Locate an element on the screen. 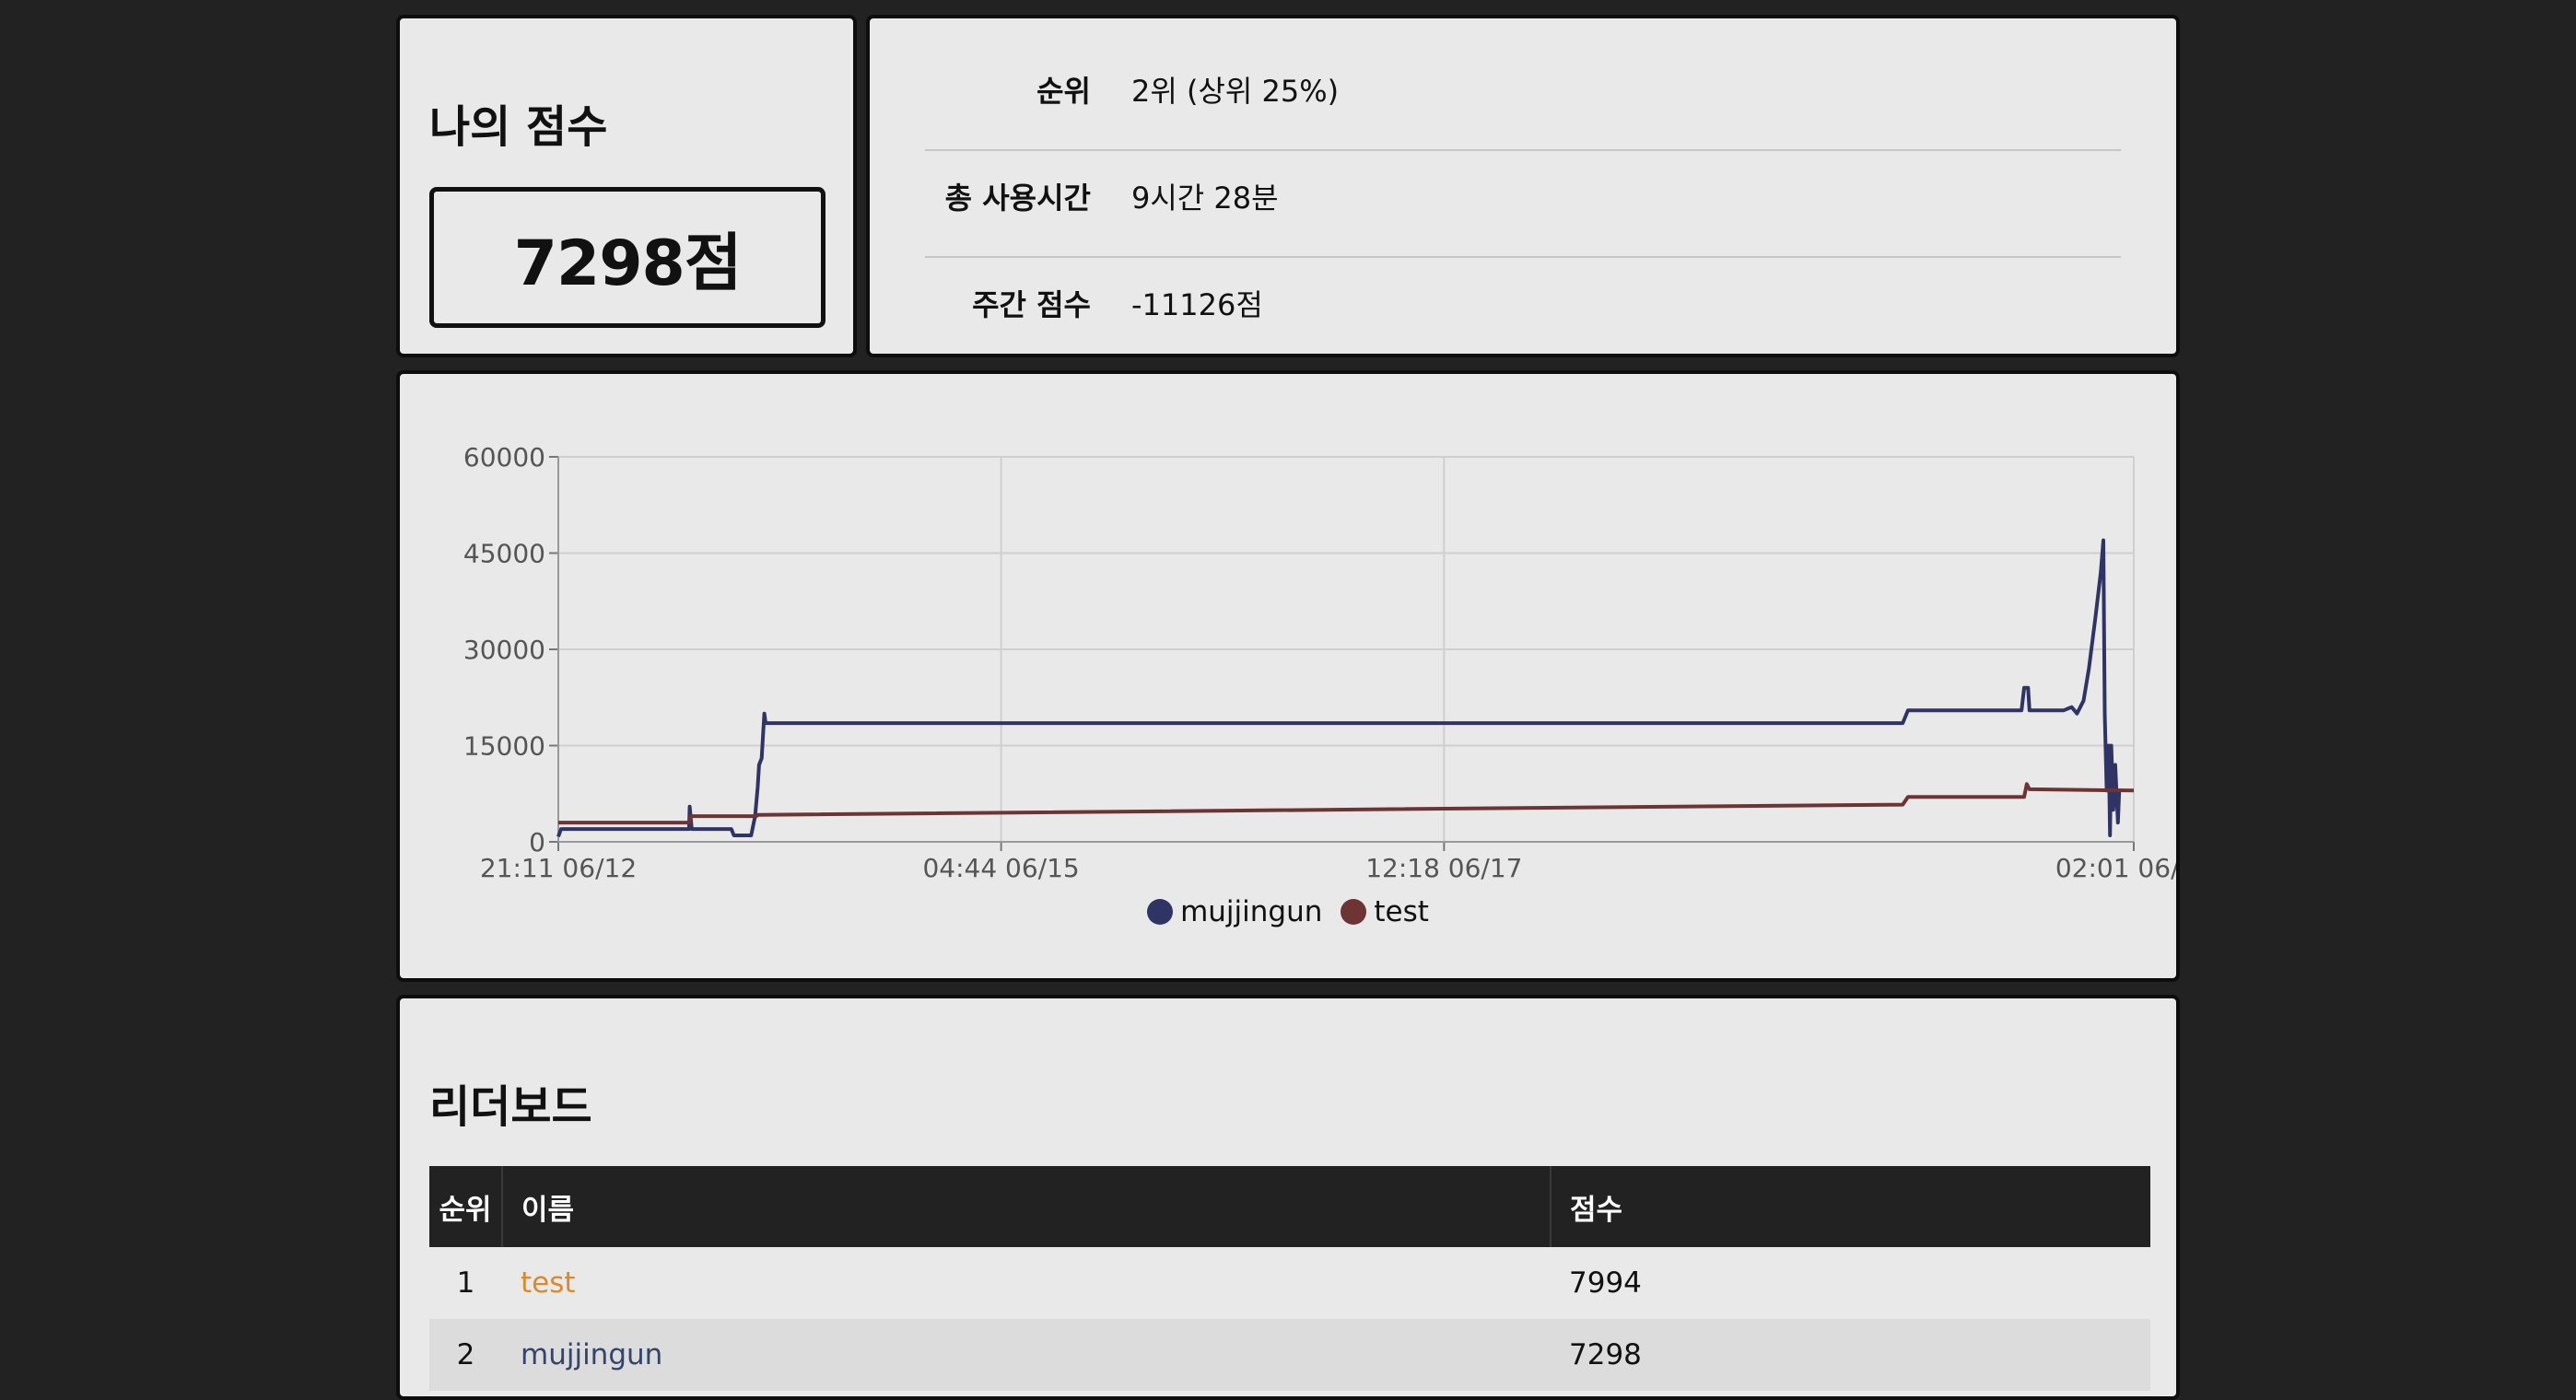  table-row: 2 mujjingun 7298 is located at coordinates (1289, 1355).